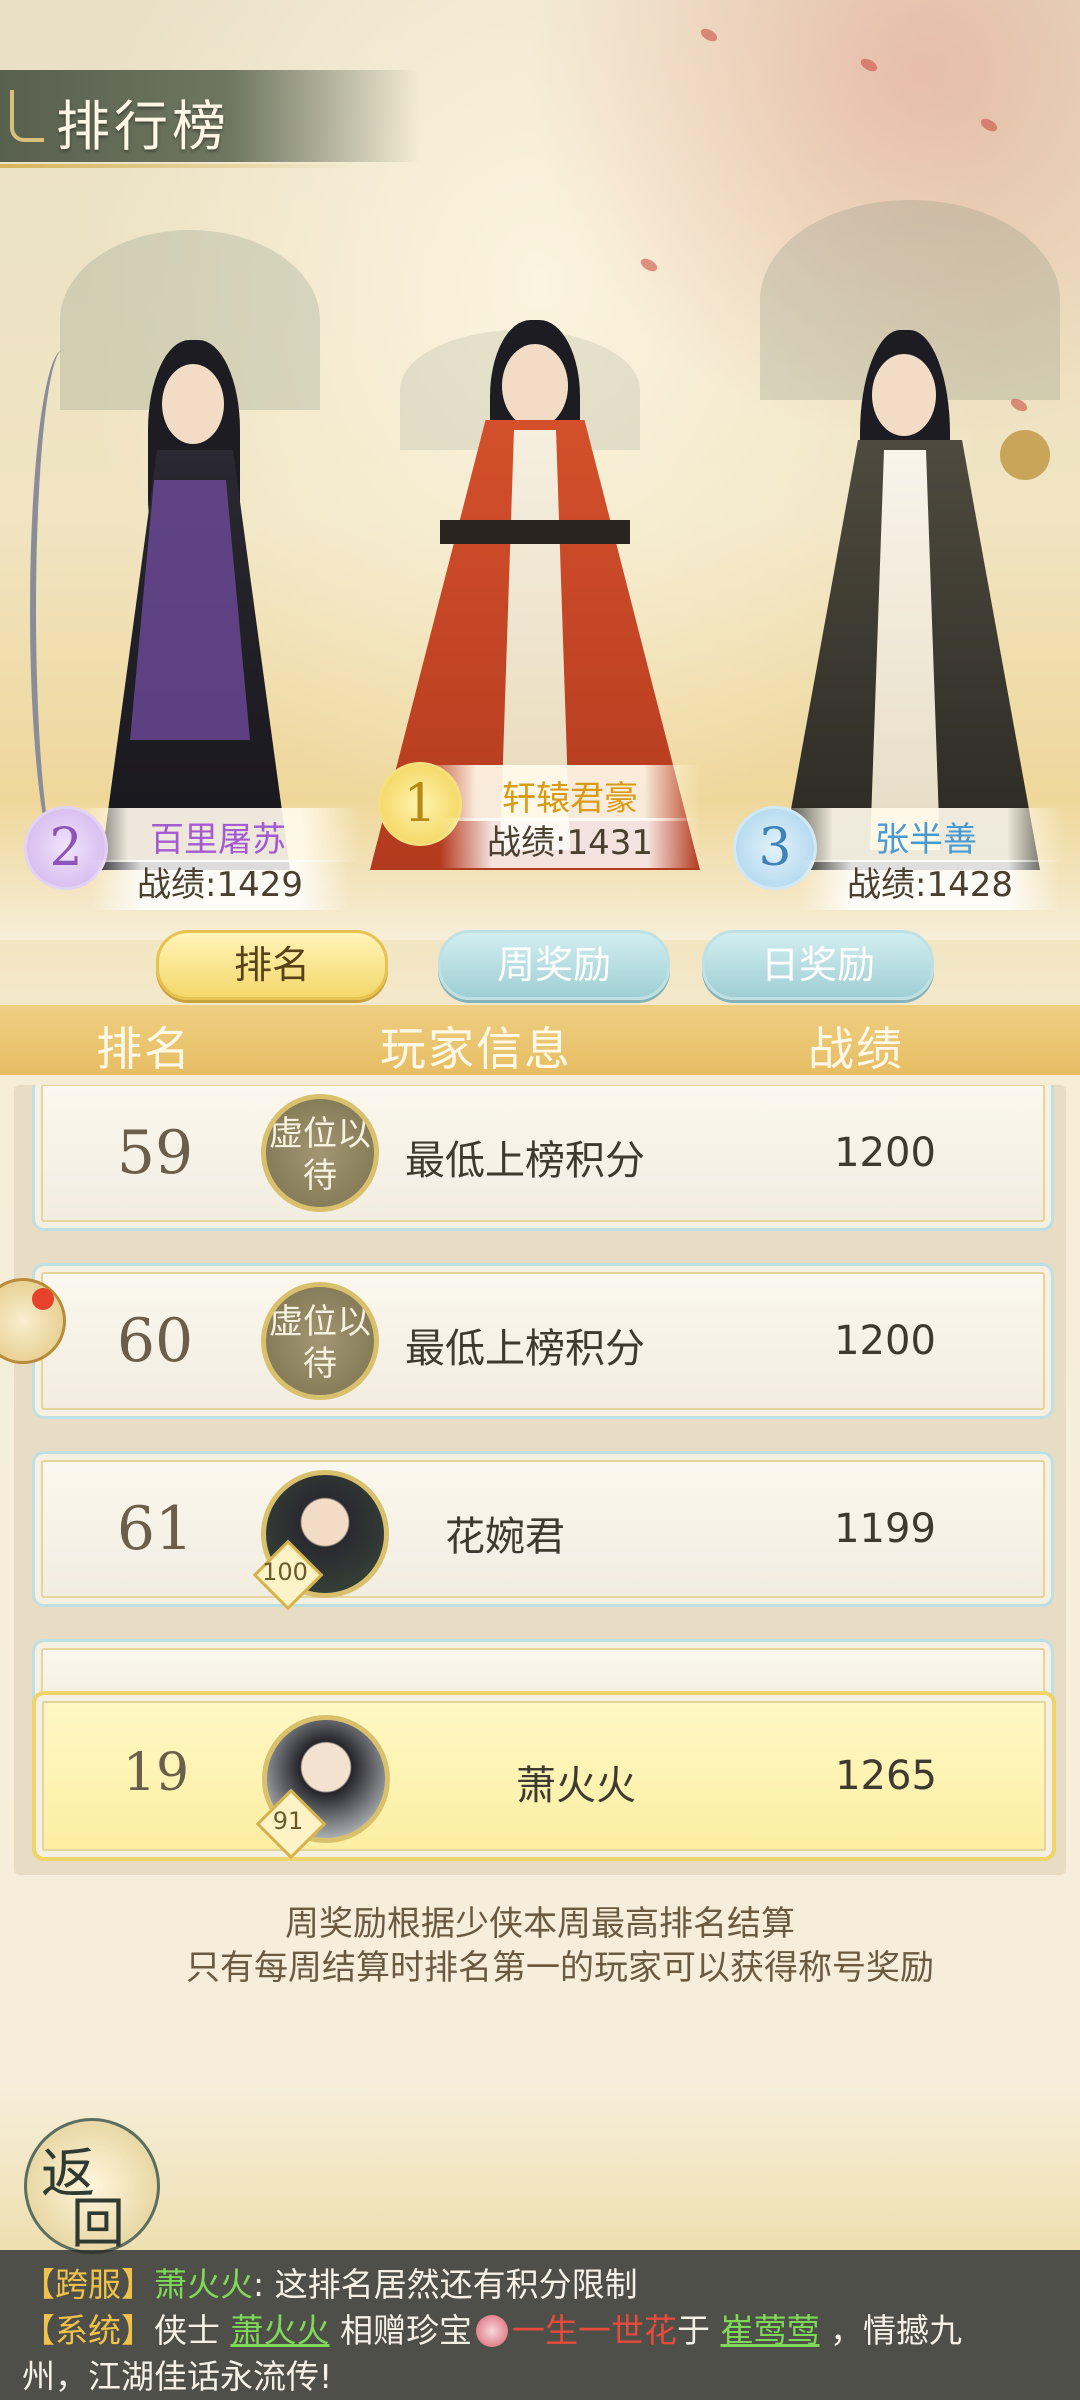 This screenshot has height=2400, width=1080. Describe the element at coordinates (155, 1341) in the screenshot. I see `row-rank: 60` at that location.